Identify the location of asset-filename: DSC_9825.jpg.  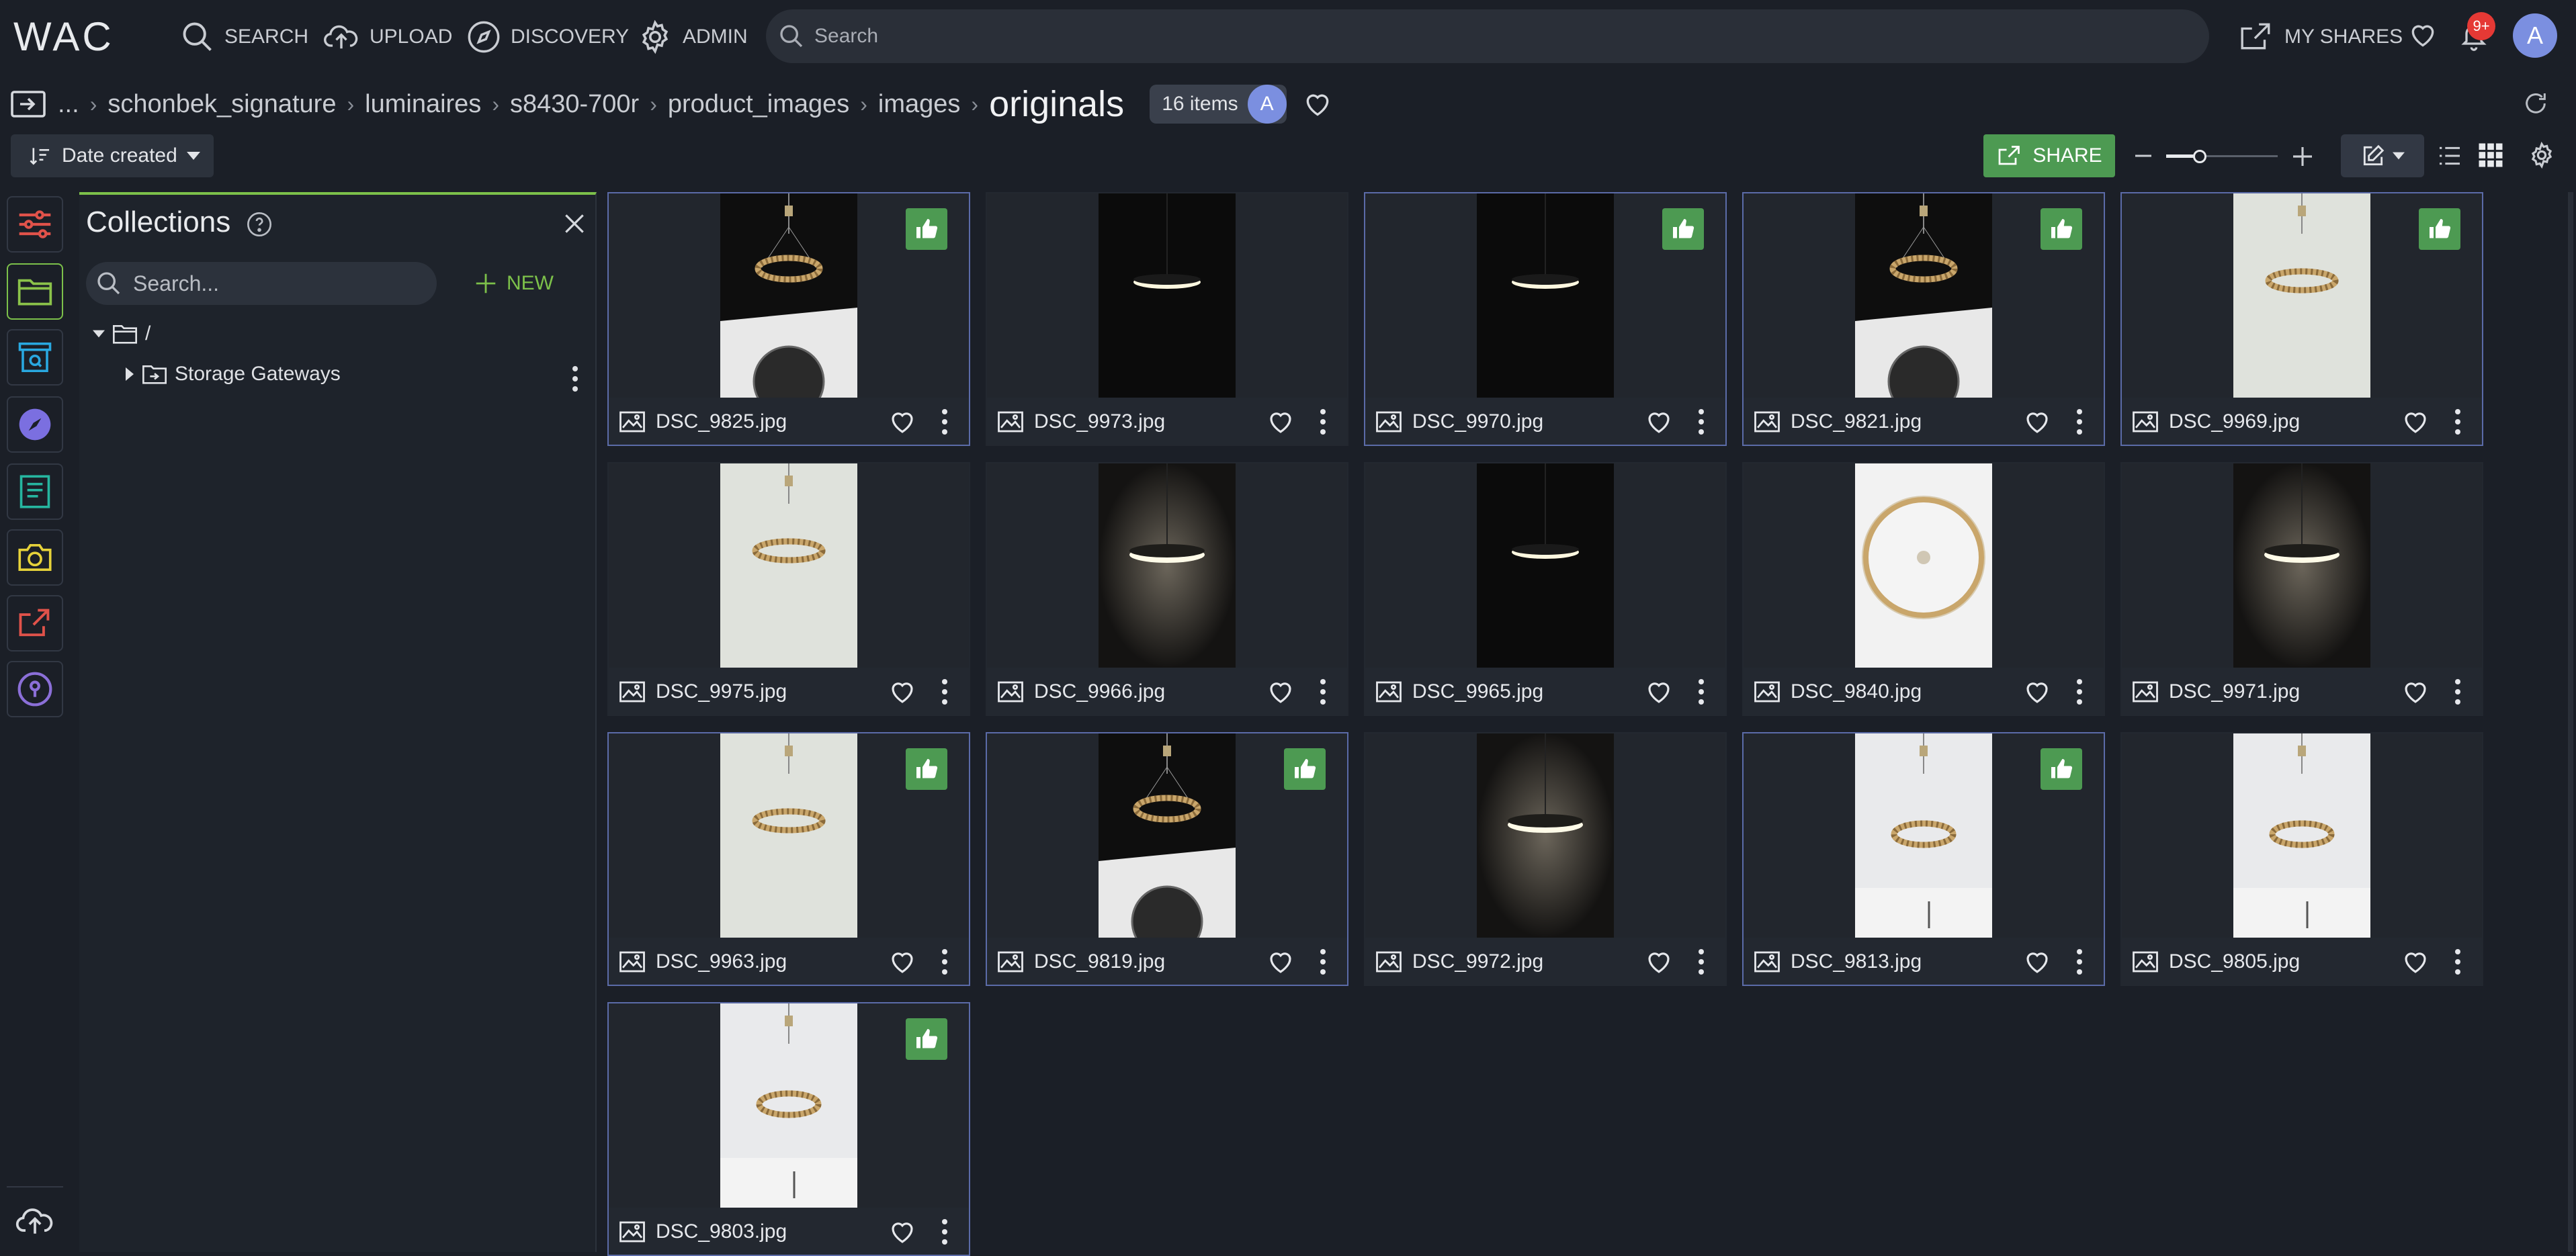
(772, 421).